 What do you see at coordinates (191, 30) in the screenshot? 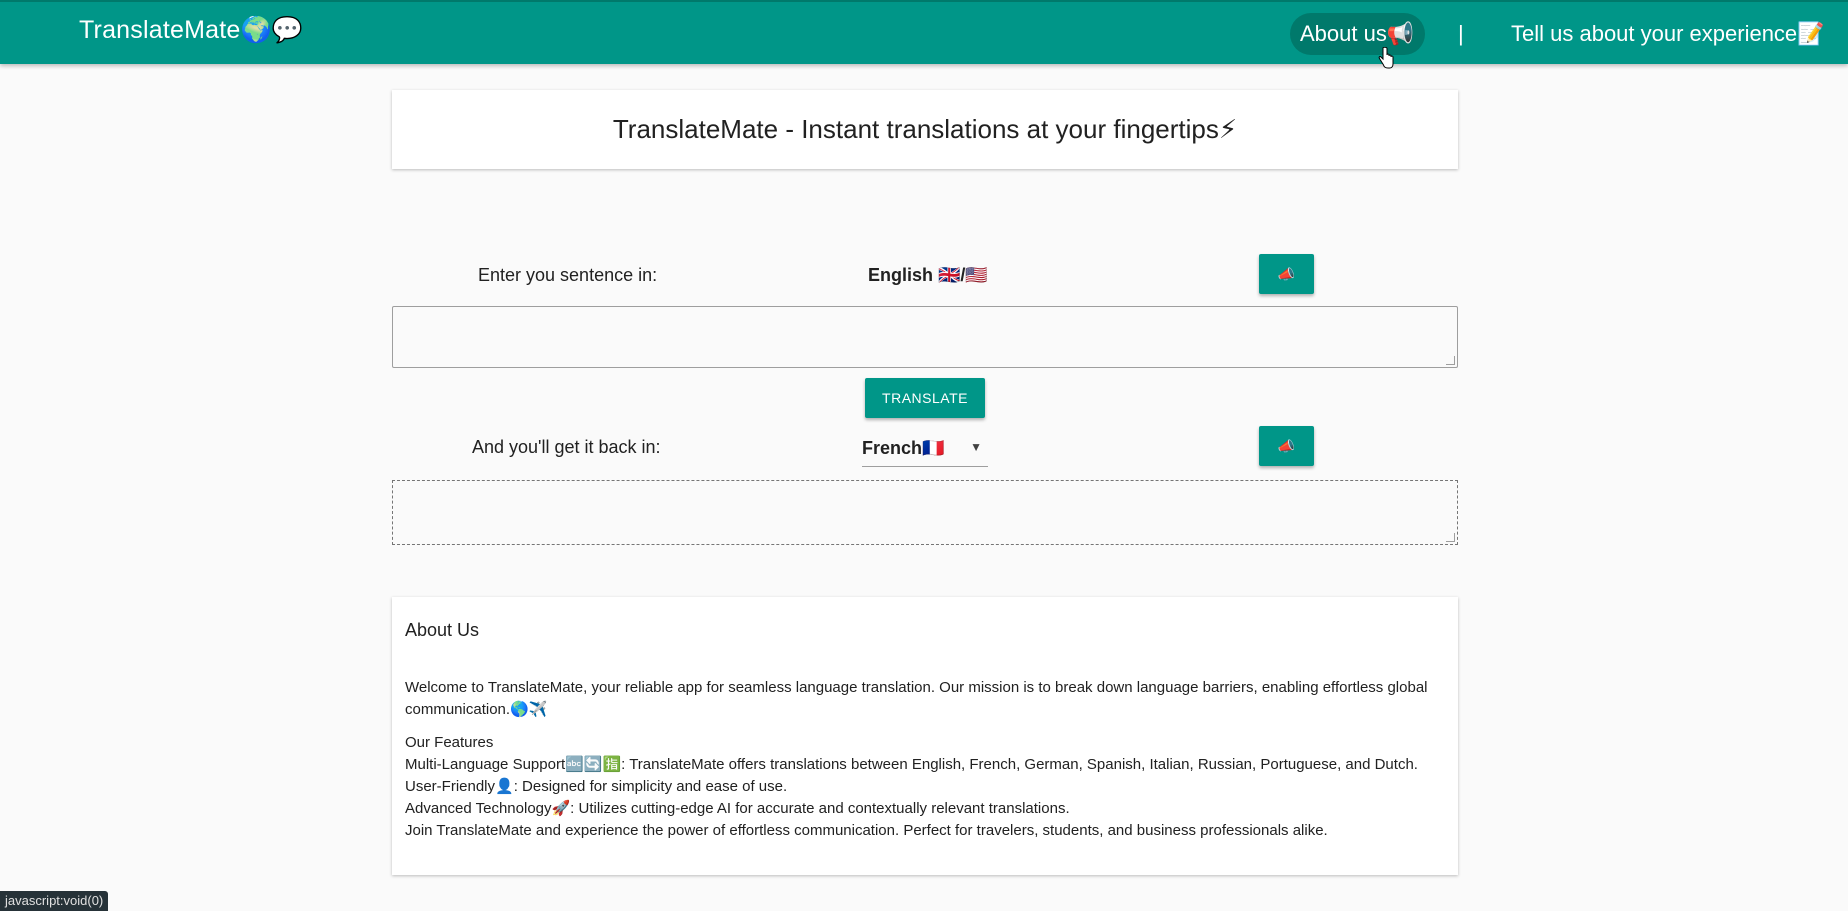
I see `brand-logo-text: TranslateMate🌍💬` at bounding box center [191, 30].